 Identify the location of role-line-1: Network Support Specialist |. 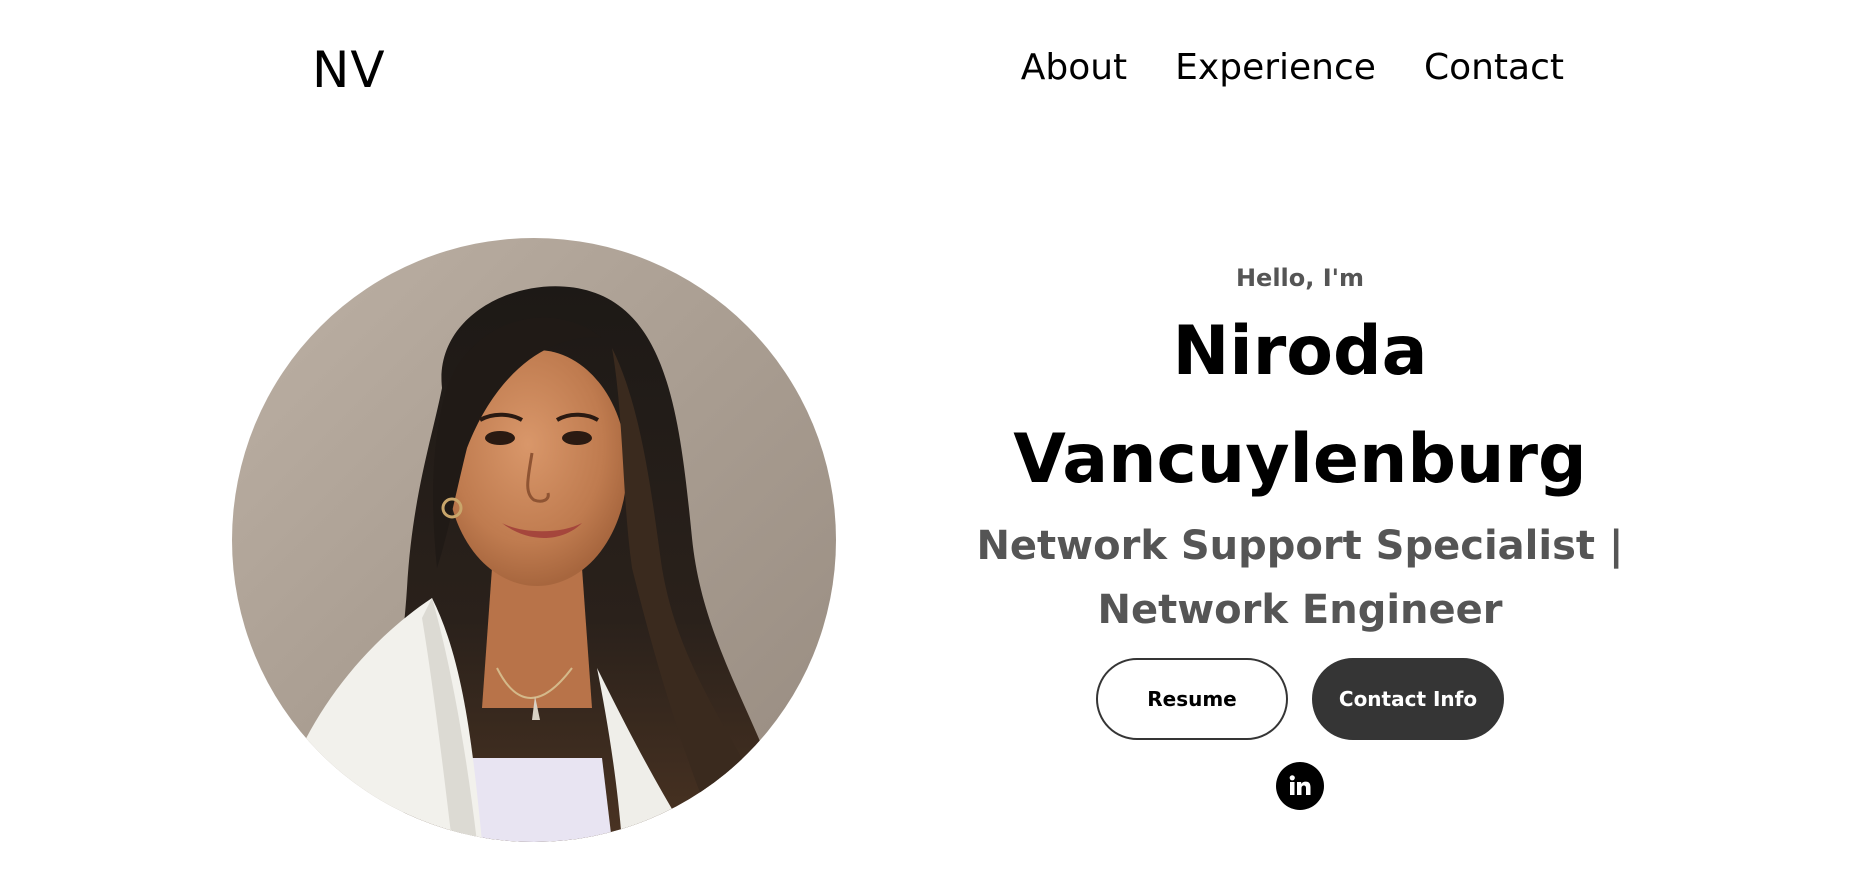
(1300, 546).